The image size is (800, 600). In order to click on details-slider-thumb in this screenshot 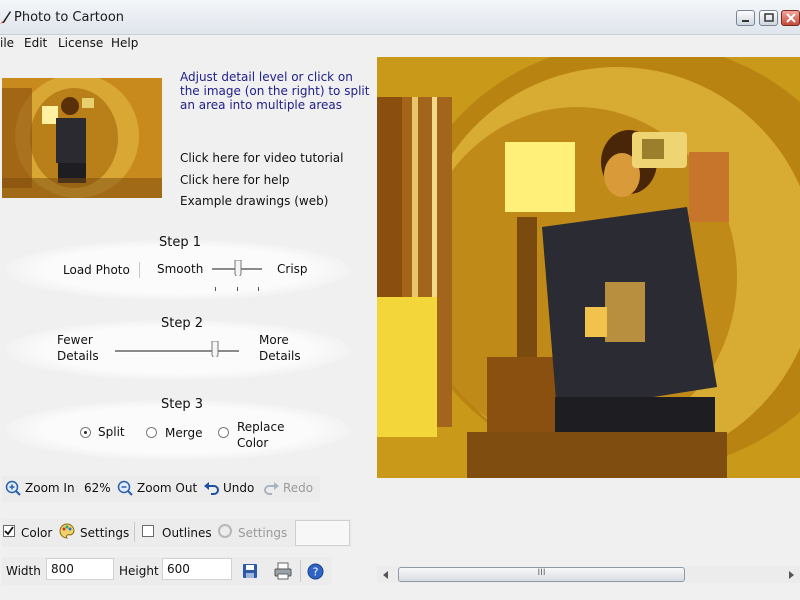, I will do `click(215, 349)`.